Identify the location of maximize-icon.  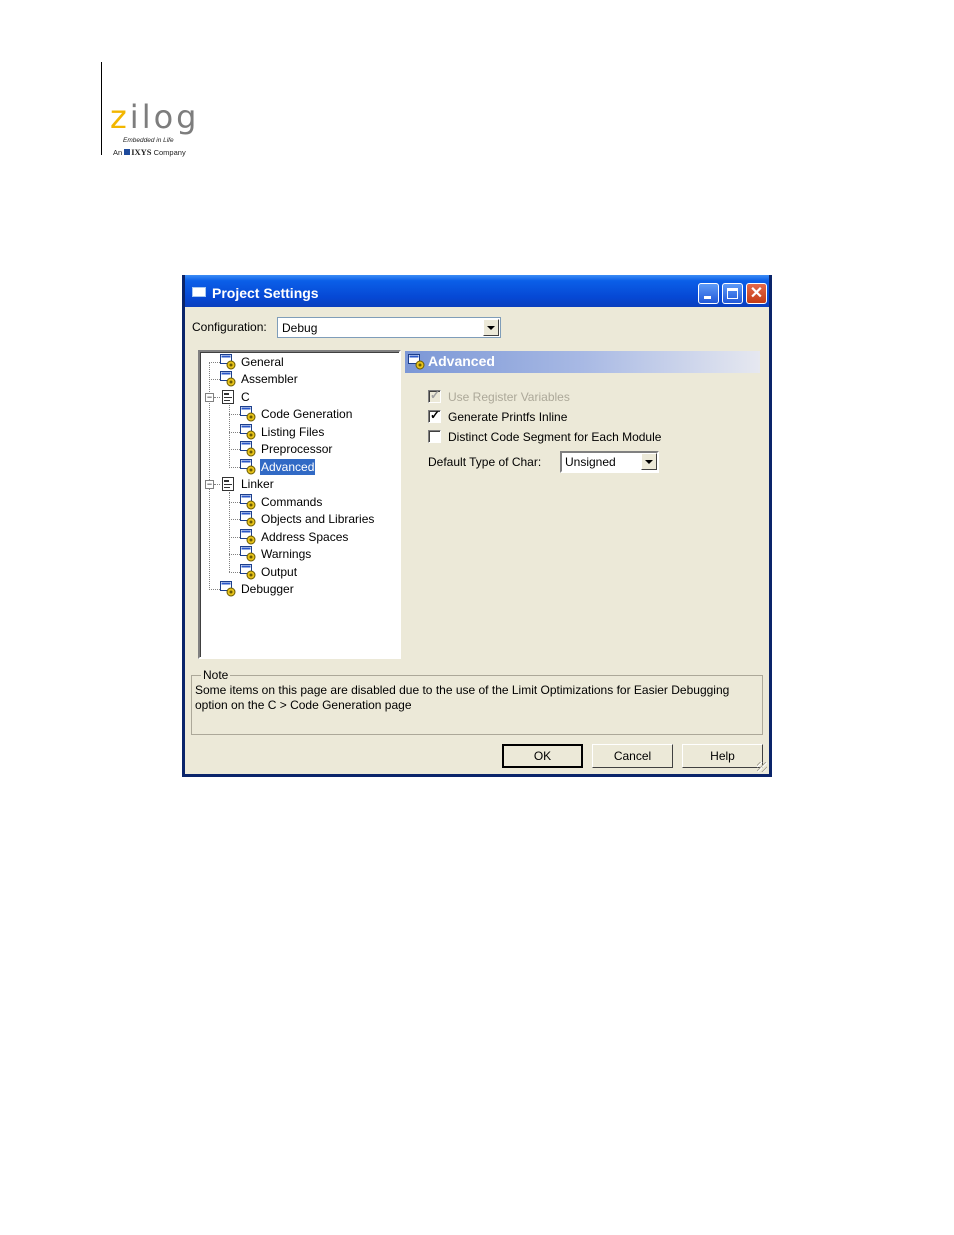
(732, 293).